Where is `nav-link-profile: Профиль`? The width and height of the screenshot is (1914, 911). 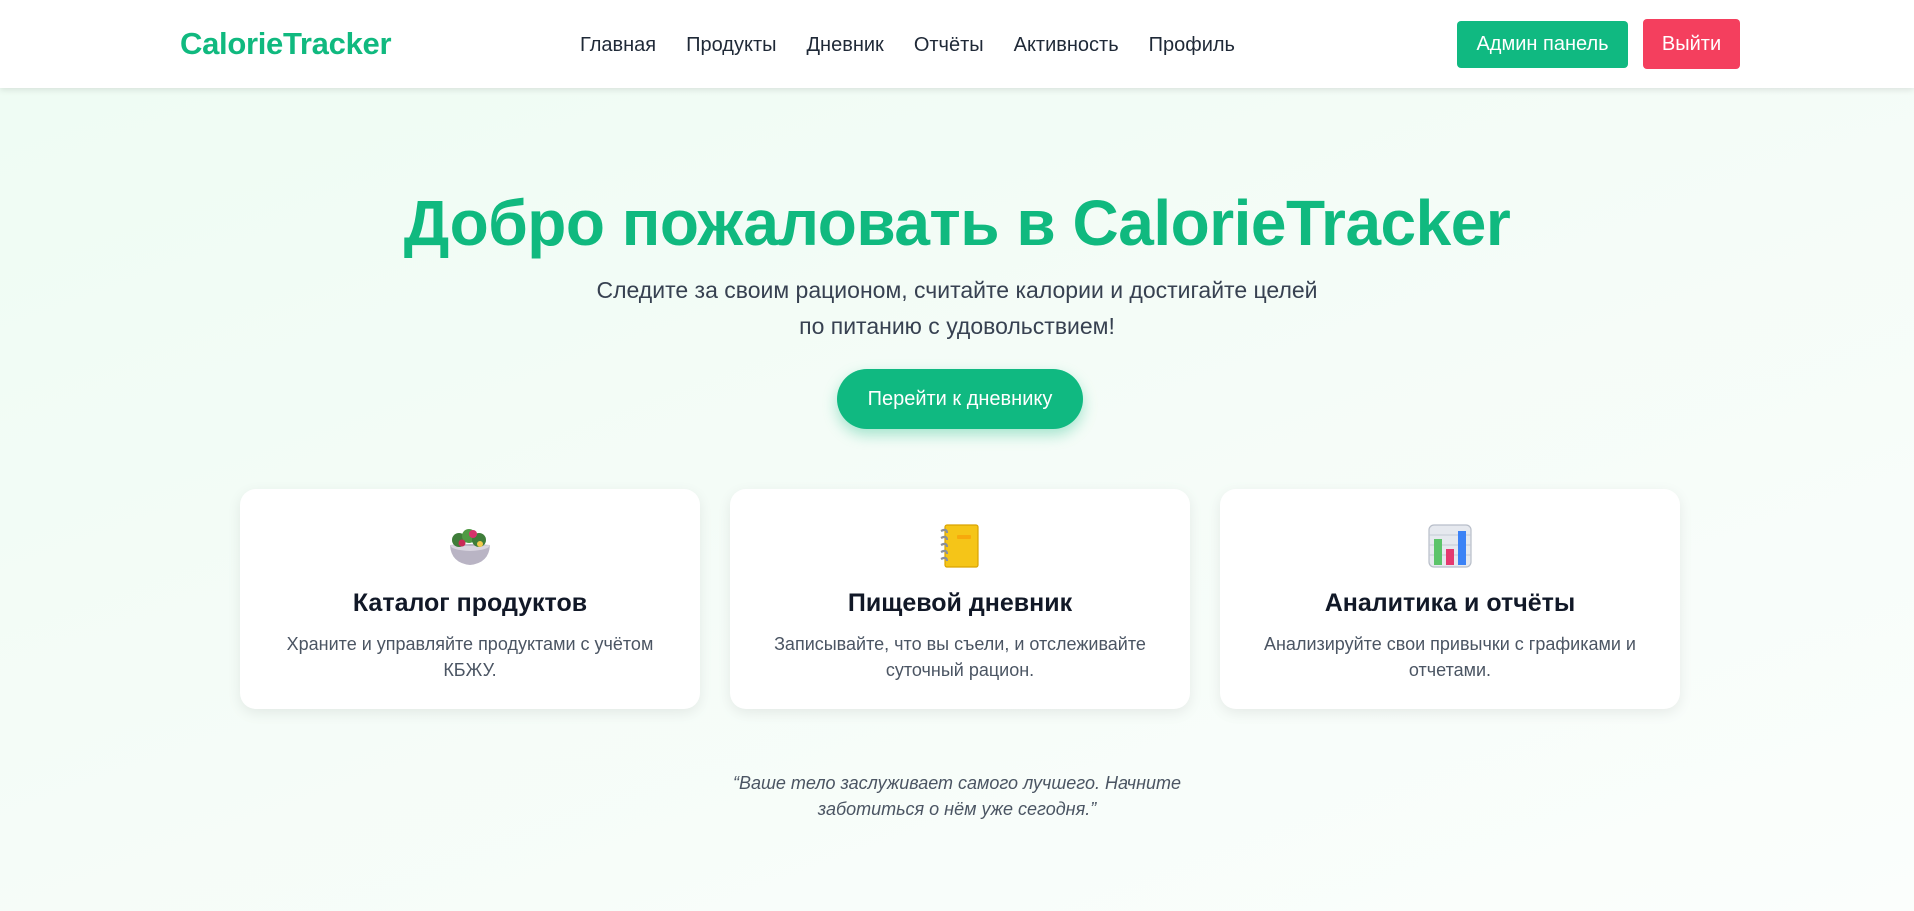 nav-link-profile: Профиль is located at coordinates (1192, 45).